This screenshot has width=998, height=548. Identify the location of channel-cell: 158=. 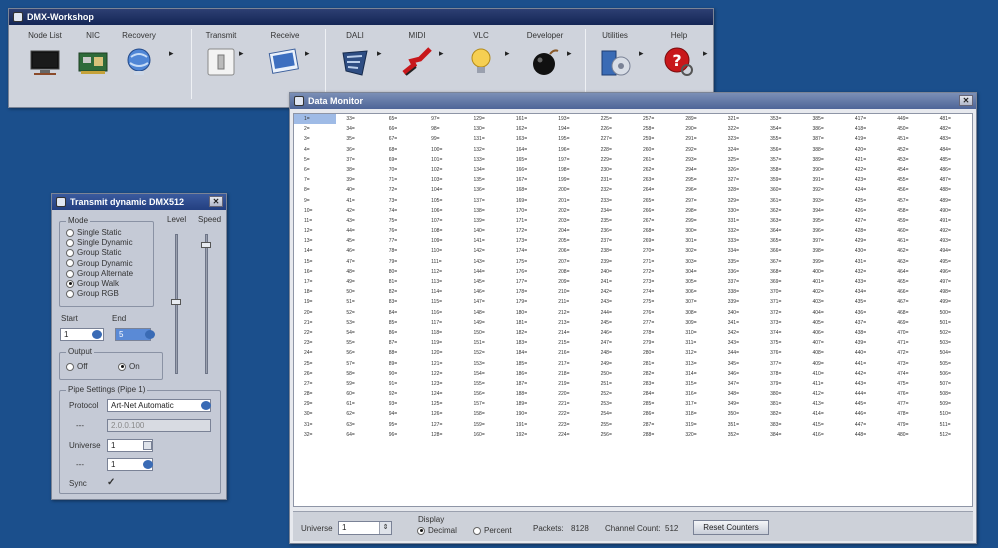
(485, 414).